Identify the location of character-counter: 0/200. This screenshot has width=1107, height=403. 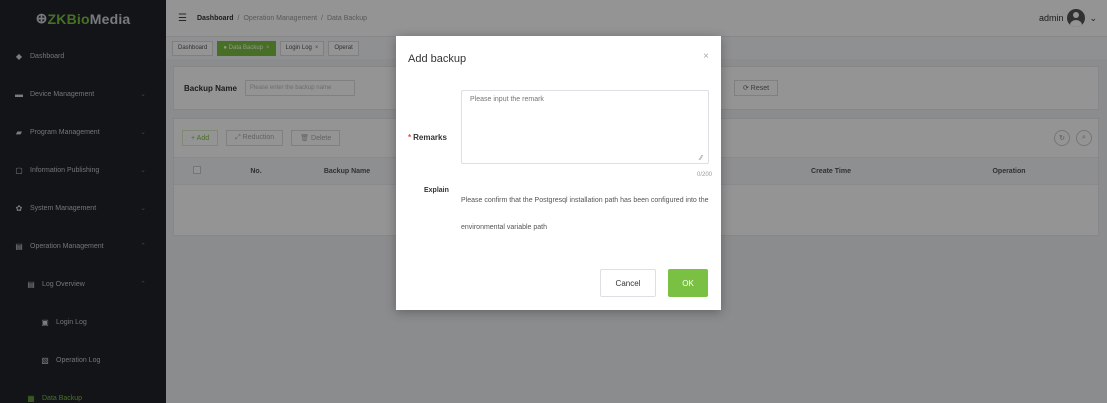
(704, 175).